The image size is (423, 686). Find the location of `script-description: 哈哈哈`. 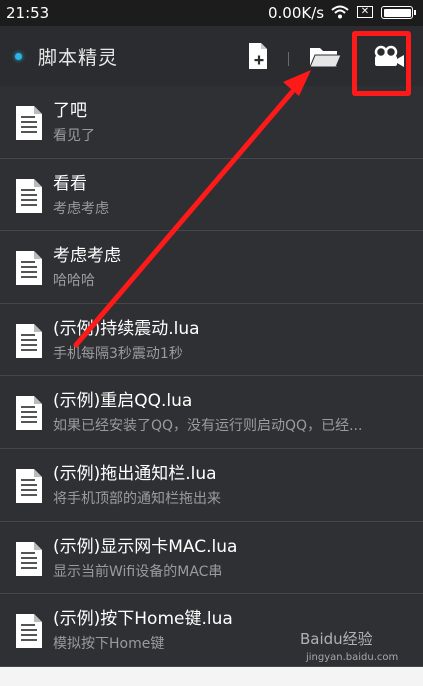

script-description: 哈哈哈 is located at coordinates (74, 281).